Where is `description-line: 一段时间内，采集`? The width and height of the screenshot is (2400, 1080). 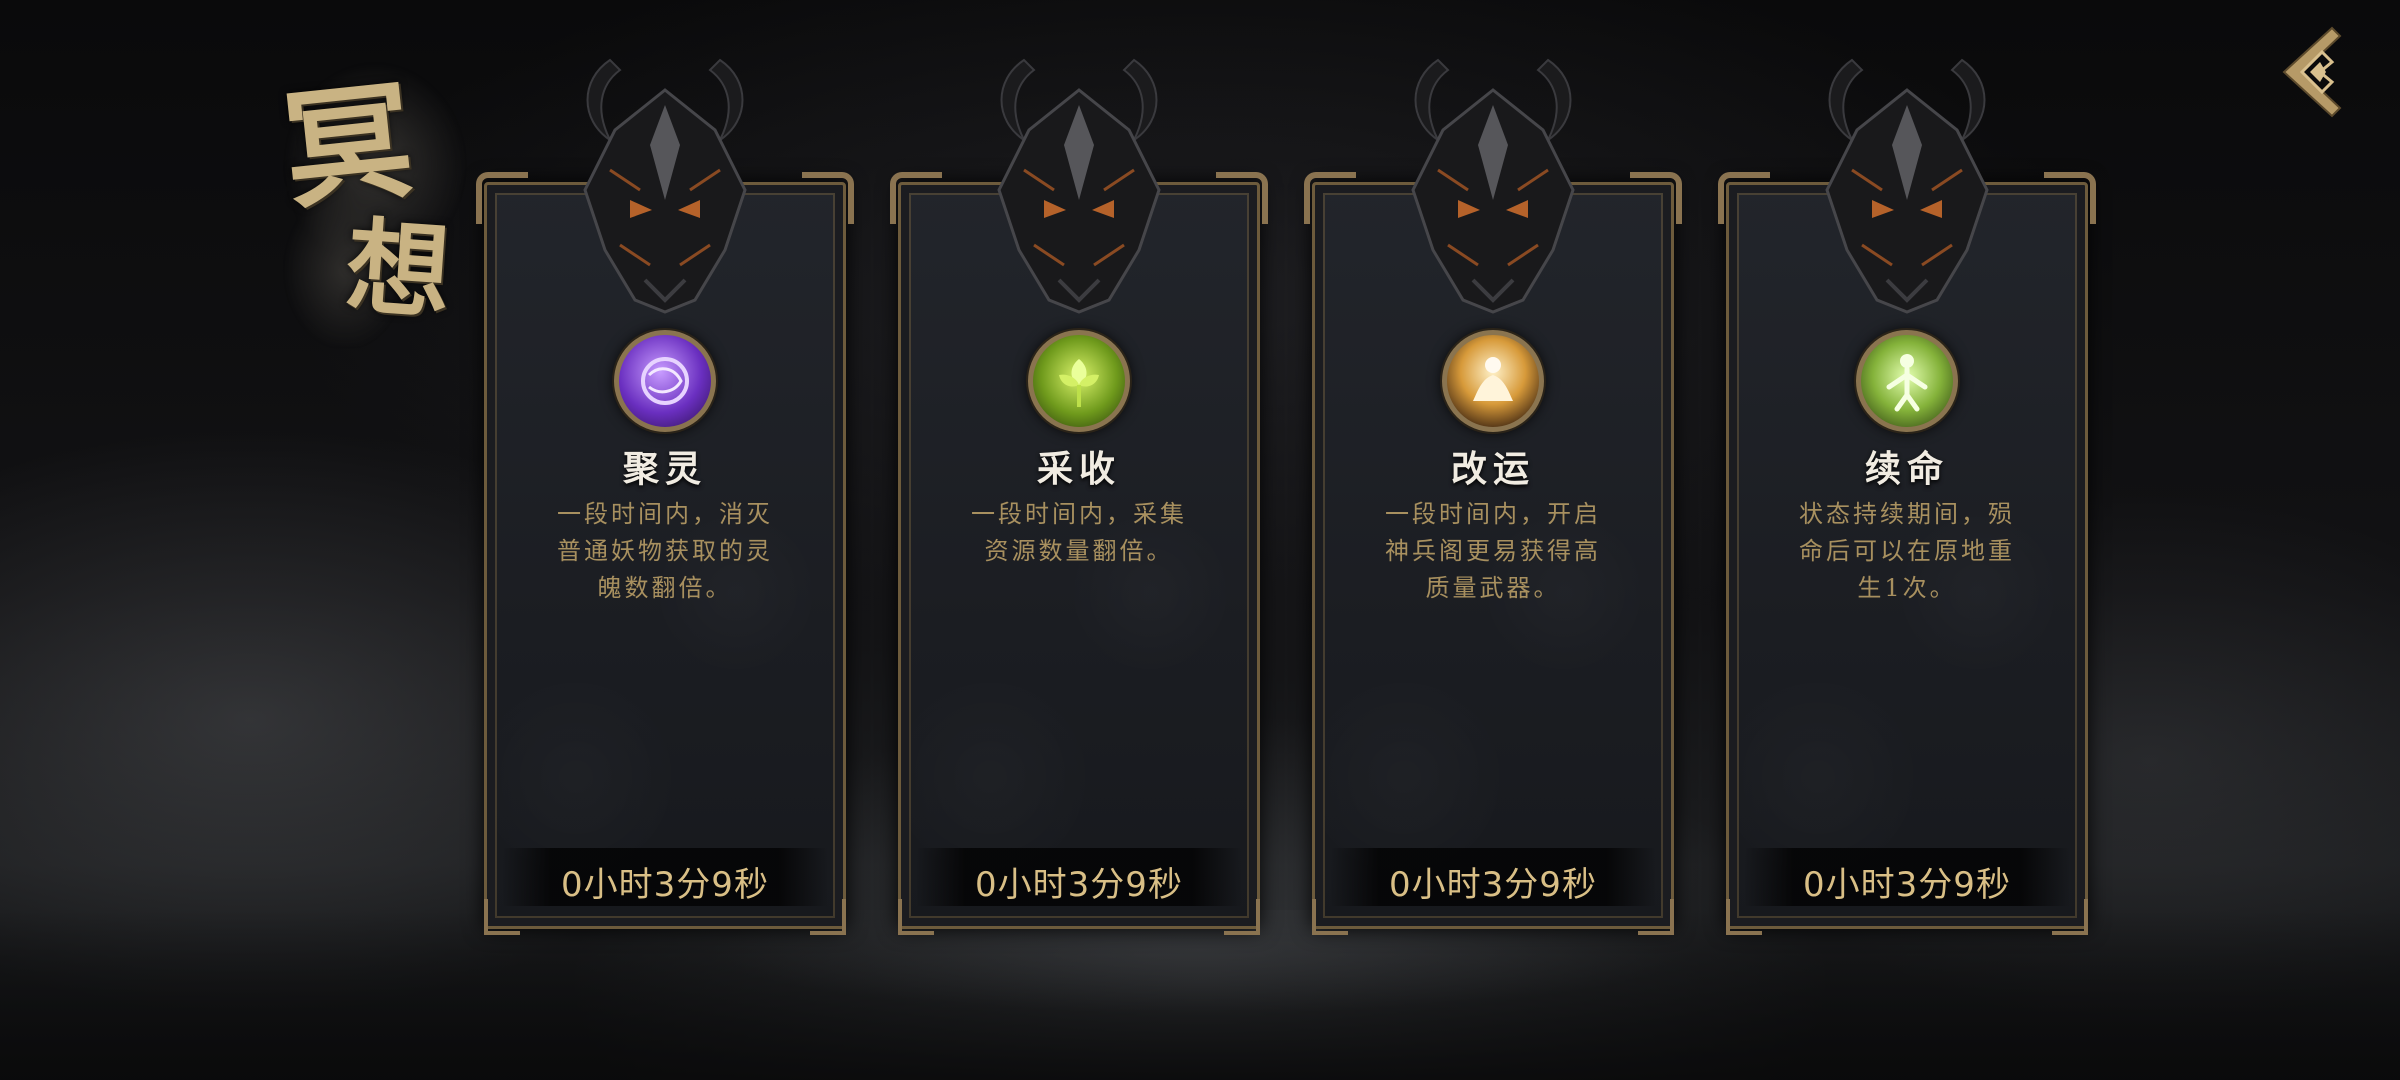
description-line: 一段时间内，采集 is located at coordinates (1079, 514).